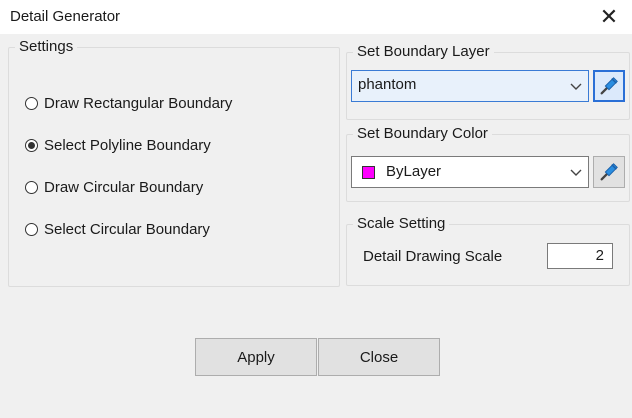 Image resolution: width=632 pixels, height=418 pixels. Describe the element at coordinates (127, 229) in the screenshot. I see `radio-label: Select Circular Boundary` at that location.